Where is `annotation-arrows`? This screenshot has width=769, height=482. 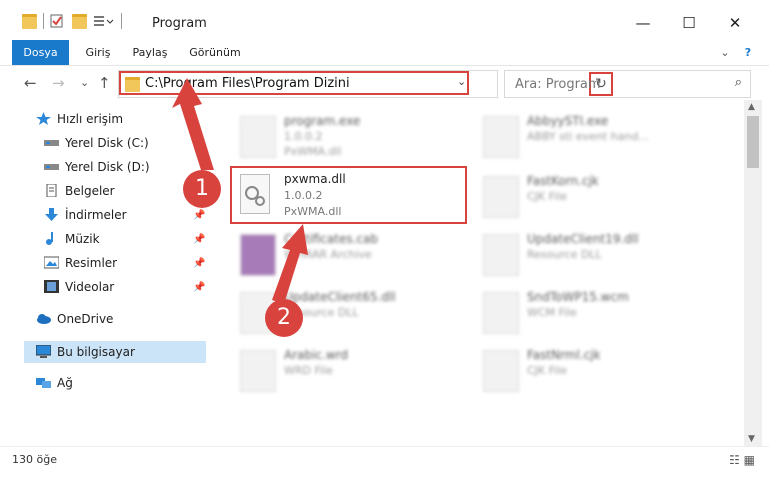
annotation-arrows is located at coordinates (240, 191).